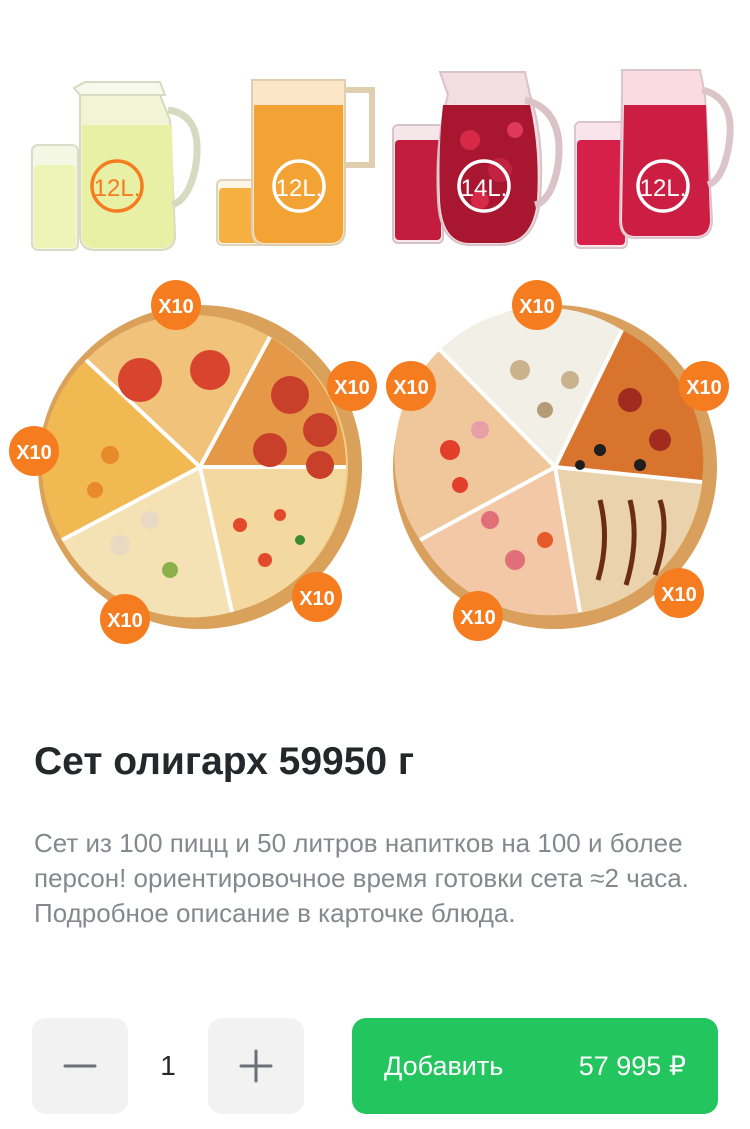 The image size is (750, 1129). What do you see at coordinates (477, 158) in the screenshot?
I see `drink-berry` at bounding box center [477, 158].